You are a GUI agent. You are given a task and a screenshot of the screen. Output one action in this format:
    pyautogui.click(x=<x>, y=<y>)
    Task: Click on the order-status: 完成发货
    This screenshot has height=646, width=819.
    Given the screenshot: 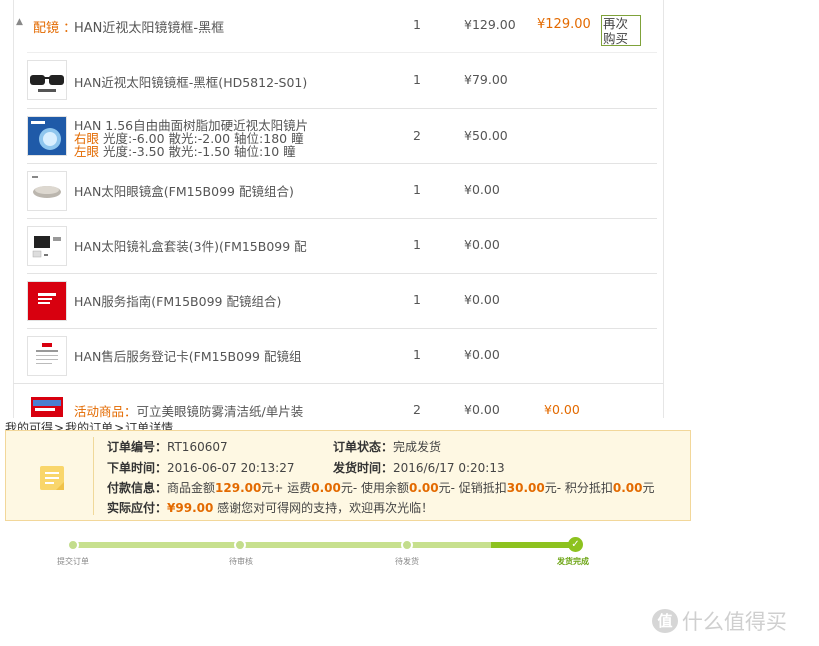 What is the action you would take?
    pyautogui.click(x=417, y=447)
    